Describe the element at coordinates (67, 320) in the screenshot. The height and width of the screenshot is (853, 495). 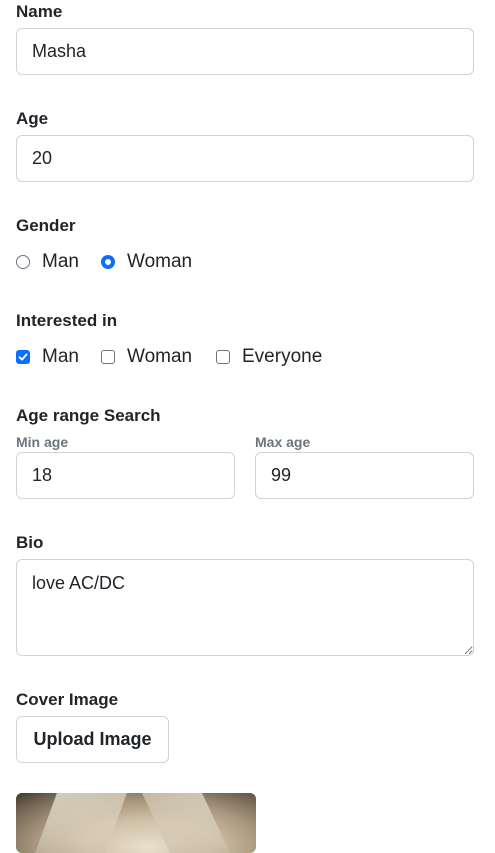
I see `interested-label: Interested in` at that location.